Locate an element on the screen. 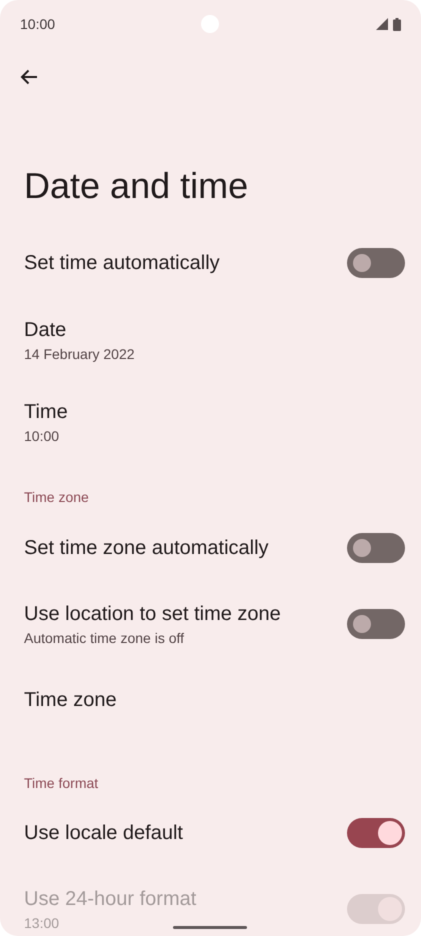 The width and height of the screenshot is (421, 936). item-subtitle: Automatic time zone is off is located at coordinates (104, 638).